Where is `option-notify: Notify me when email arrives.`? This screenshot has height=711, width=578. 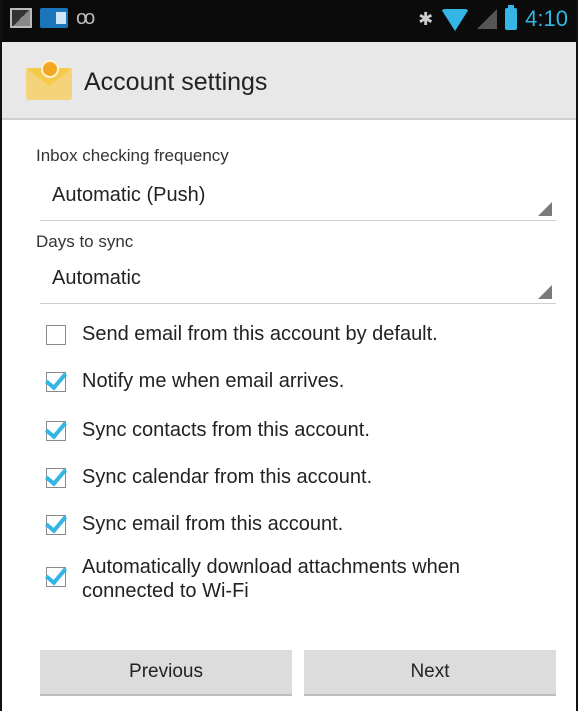
option-notify: Notify me when email arrives. is located at coordinates (306, 381).